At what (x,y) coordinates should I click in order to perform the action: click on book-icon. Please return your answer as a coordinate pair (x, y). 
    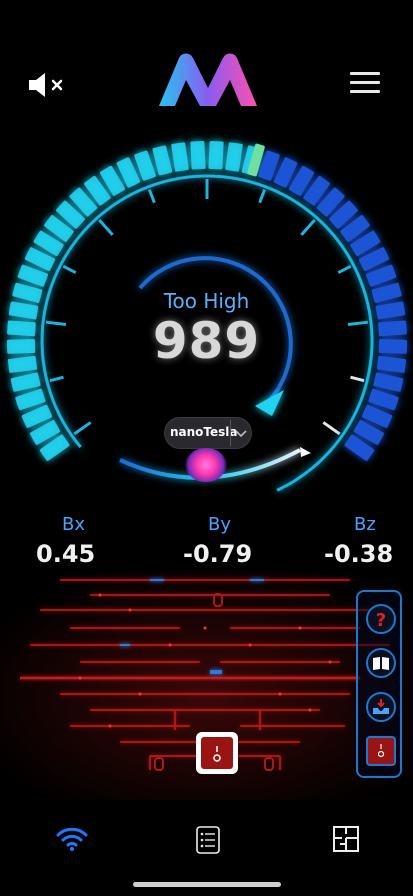
    Looking at the image, I should click on (381, 663).